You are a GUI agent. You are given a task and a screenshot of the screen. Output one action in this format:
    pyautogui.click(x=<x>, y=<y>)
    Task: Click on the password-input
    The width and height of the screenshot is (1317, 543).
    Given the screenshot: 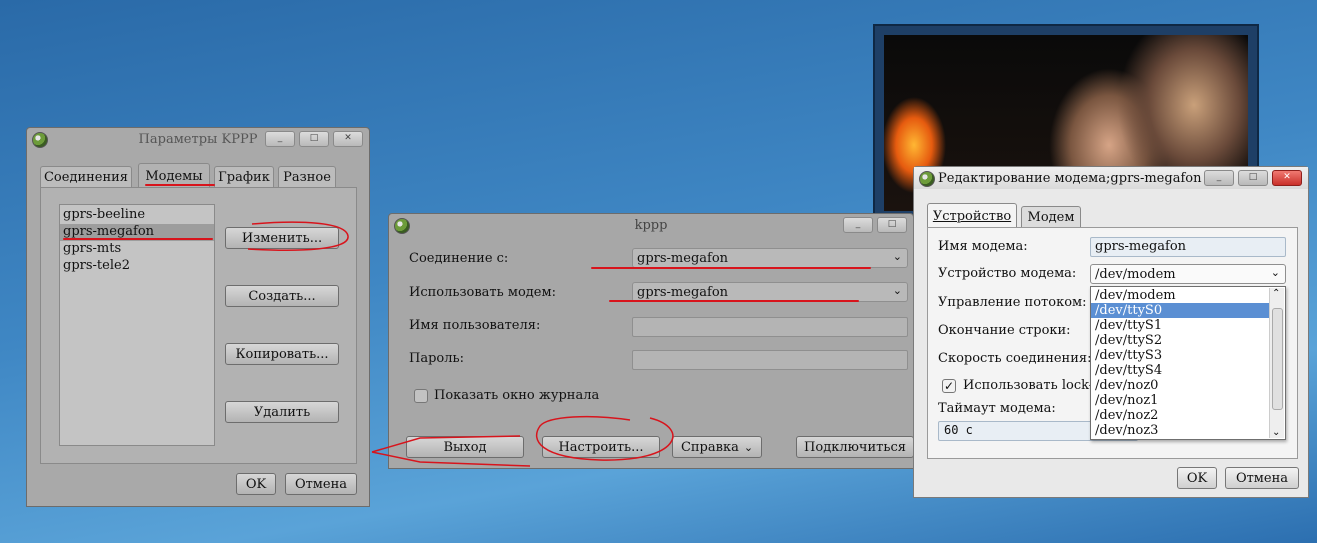 What is the action you would take?
    pyautogui.click(x=770, y=360)
    